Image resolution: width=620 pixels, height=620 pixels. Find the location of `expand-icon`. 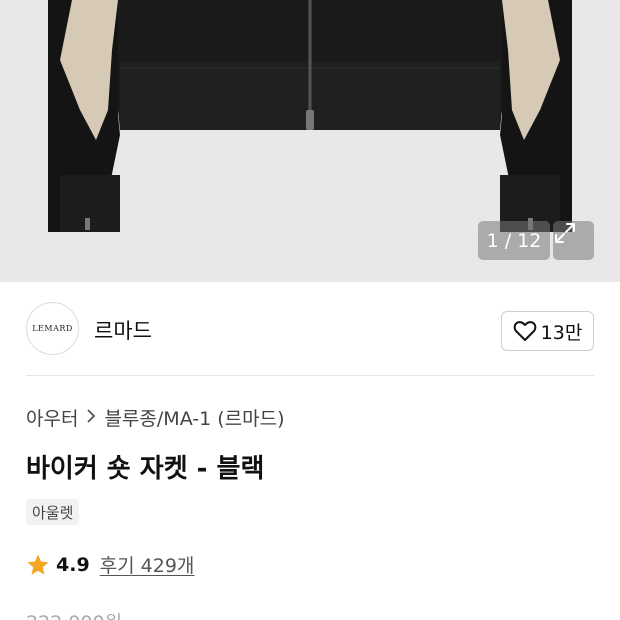

expand-icon is located at coordinates (565, 233).